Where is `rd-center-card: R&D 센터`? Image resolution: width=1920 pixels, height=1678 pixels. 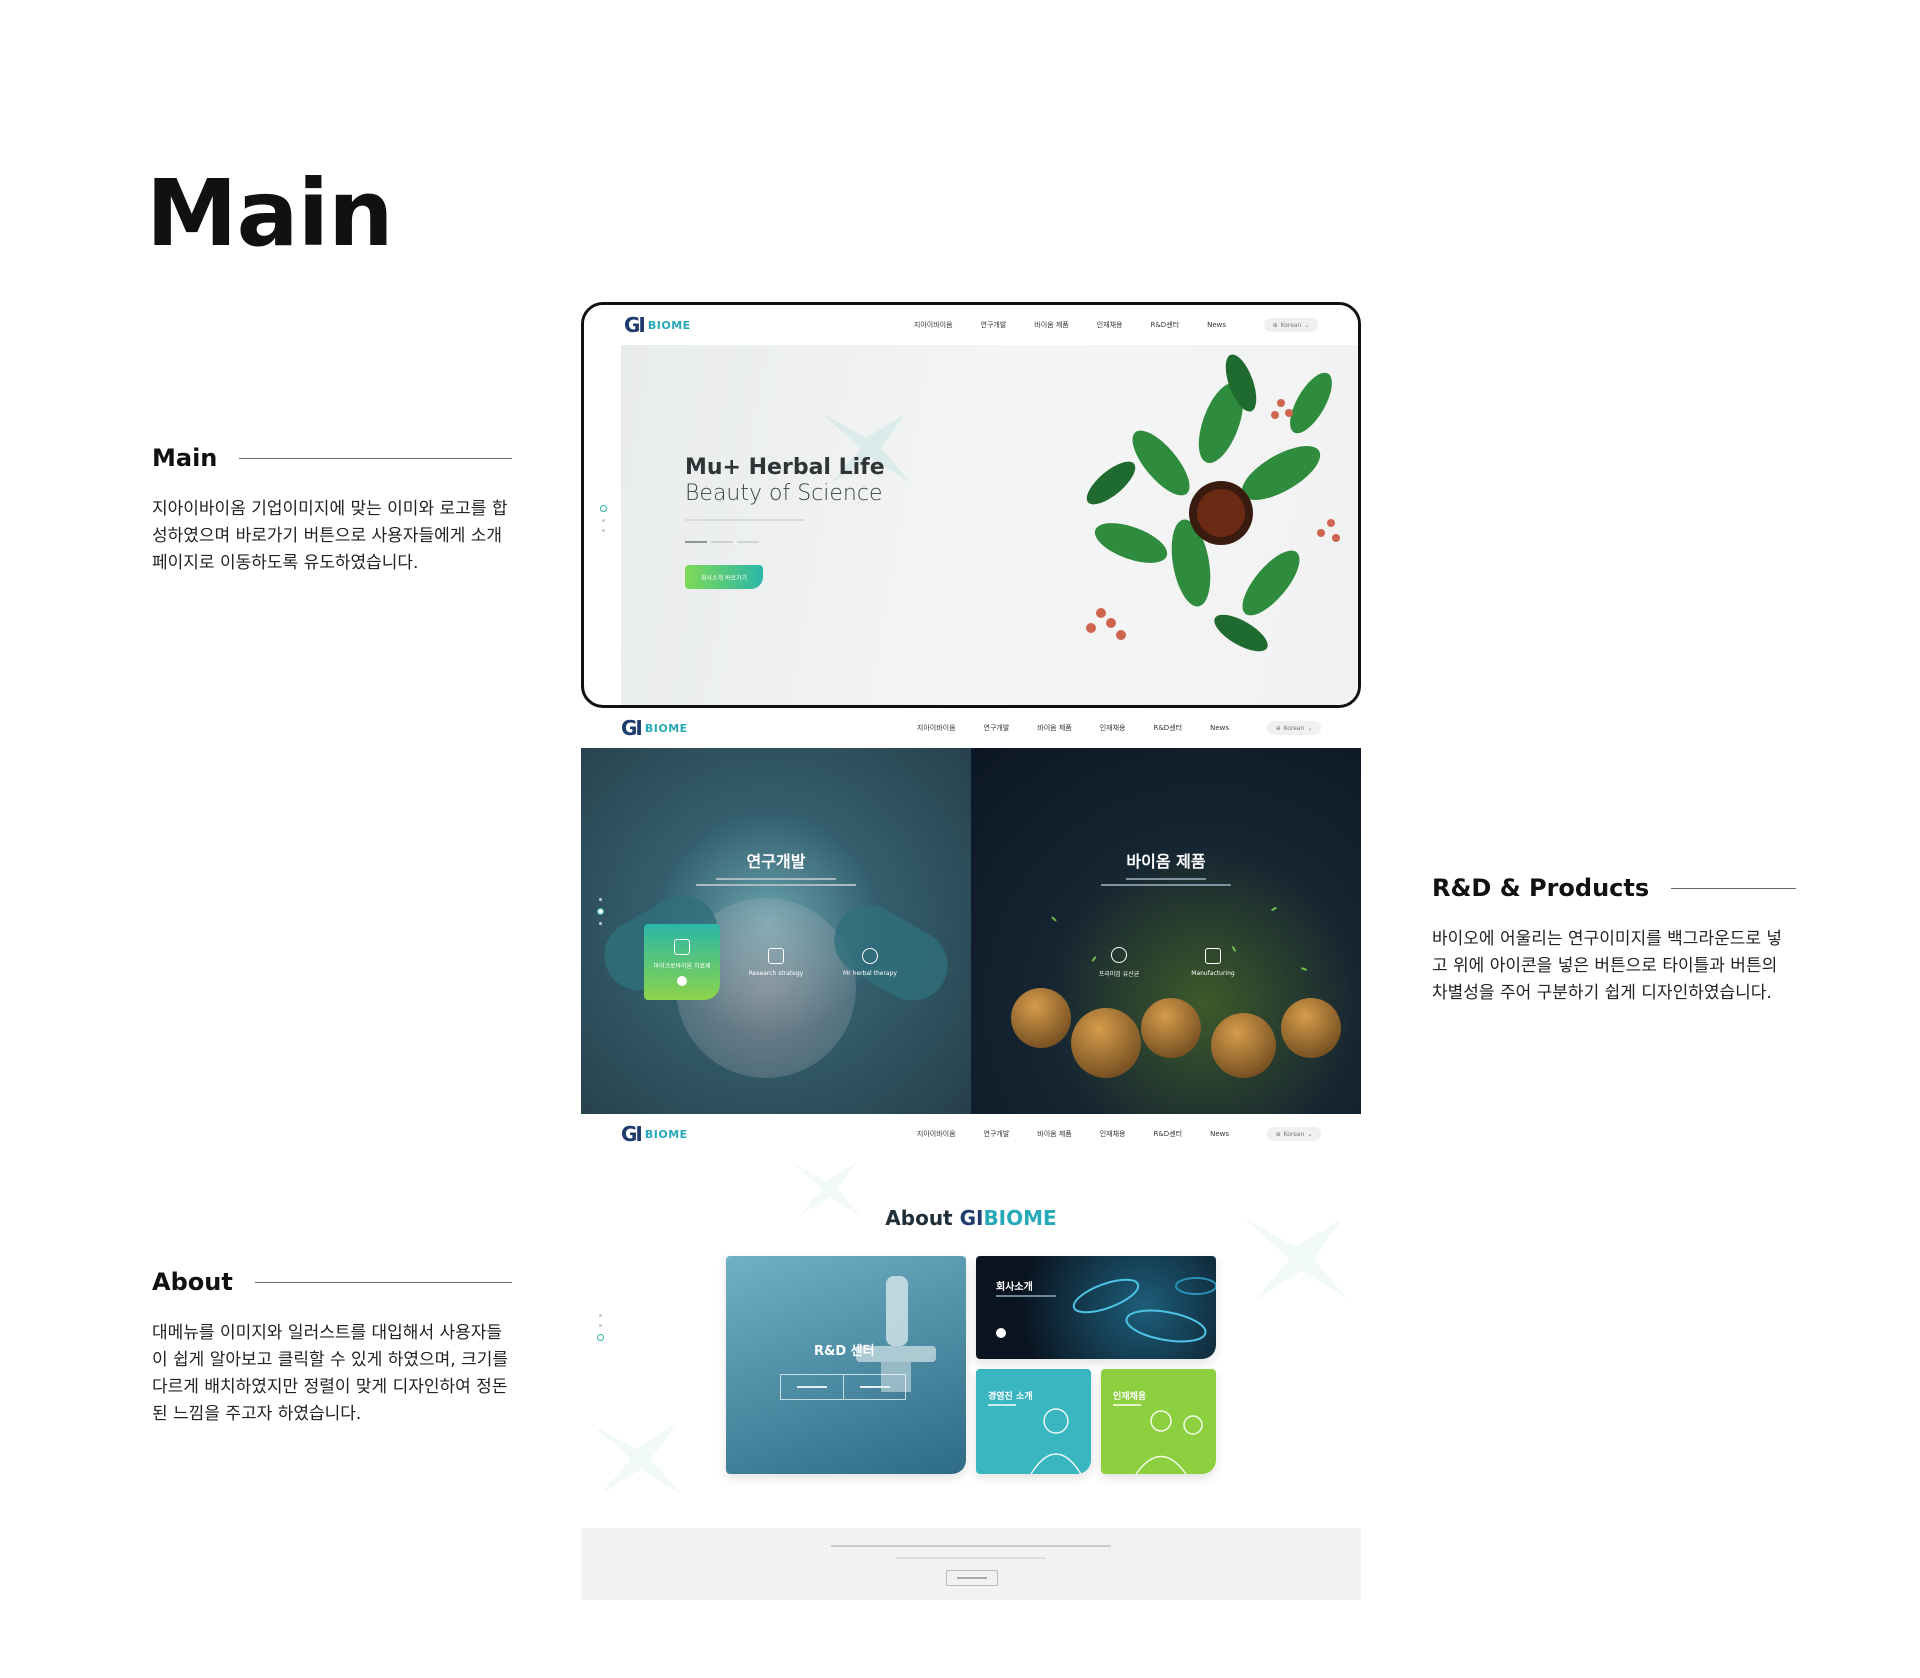
rd-center-card: R&D 센터 is located at coordinates (846, 1365).